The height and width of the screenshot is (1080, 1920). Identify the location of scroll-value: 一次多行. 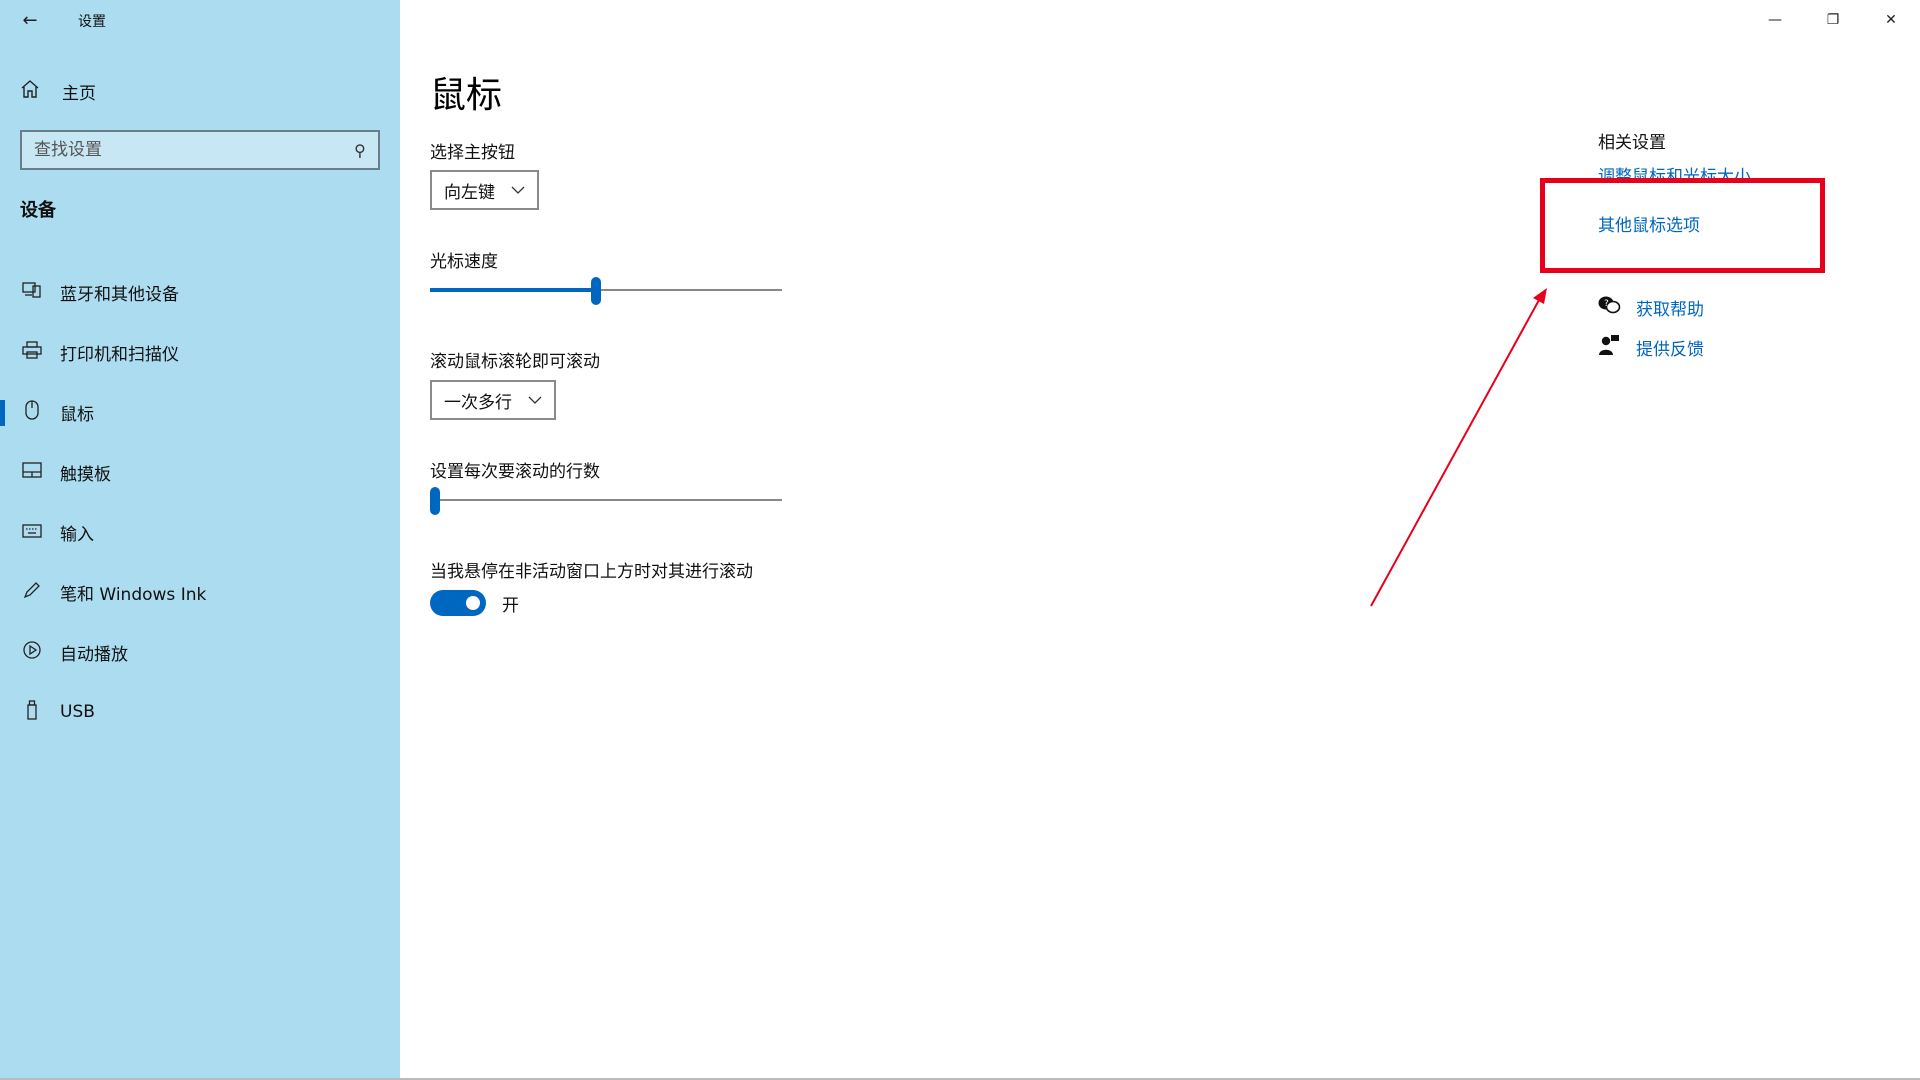
(478, 402).